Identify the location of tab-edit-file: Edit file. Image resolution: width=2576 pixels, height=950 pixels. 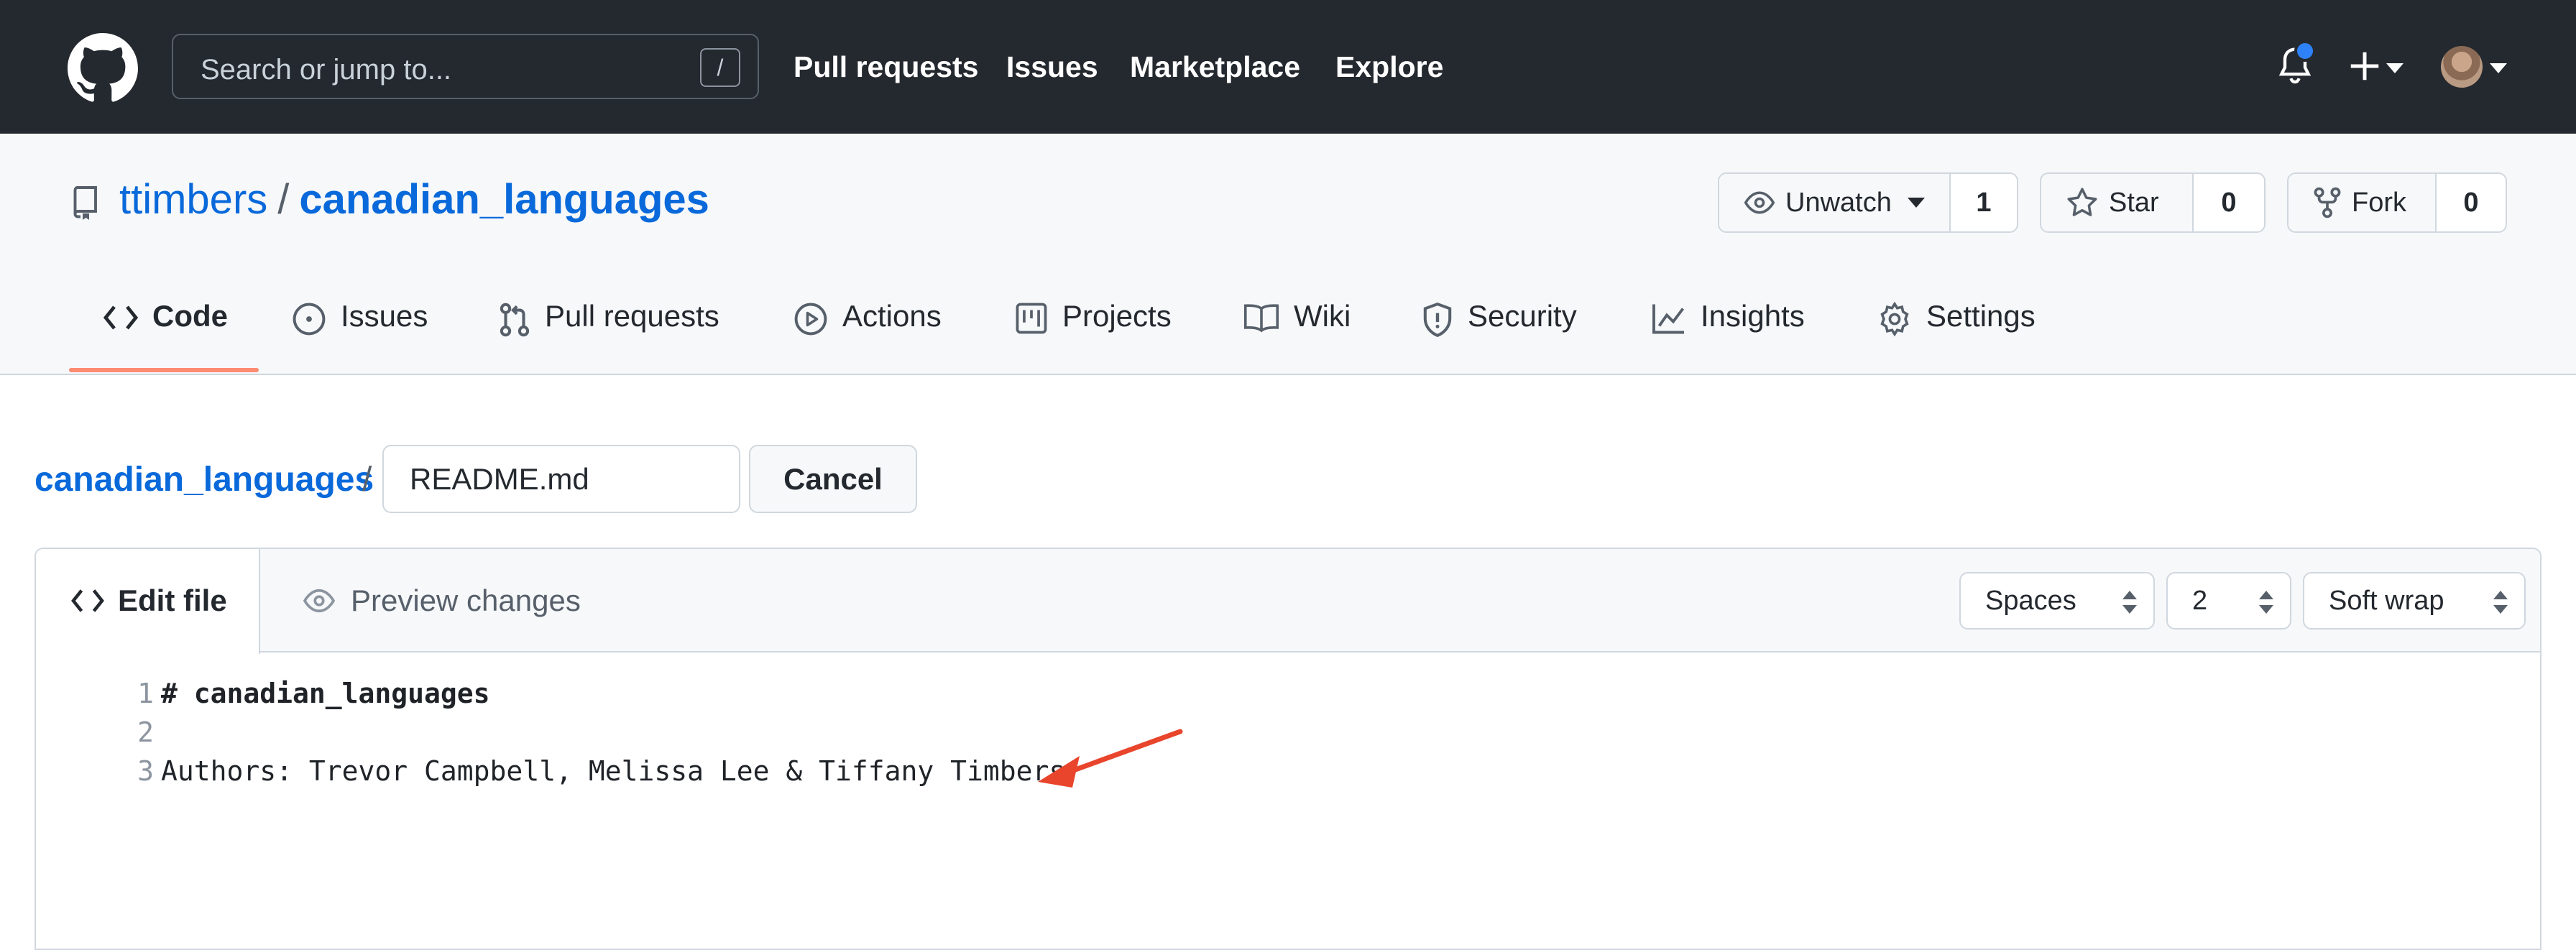
(148, 601).